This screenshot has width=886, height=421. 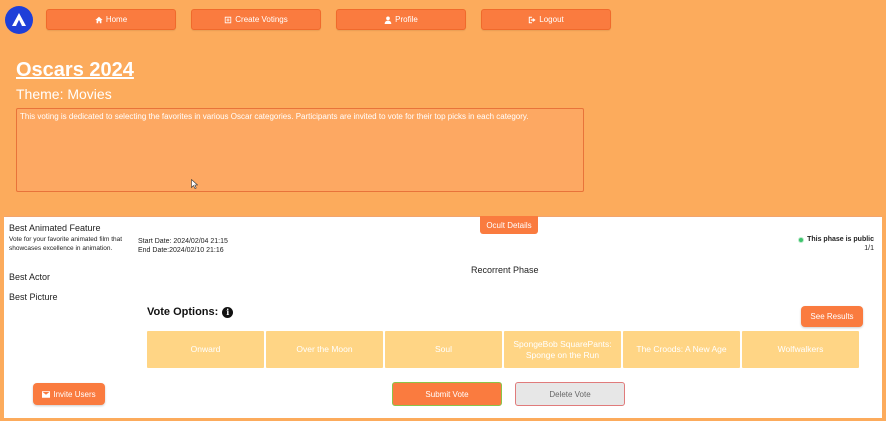 I want to click on logo-icon, so click(x=19, y=19).